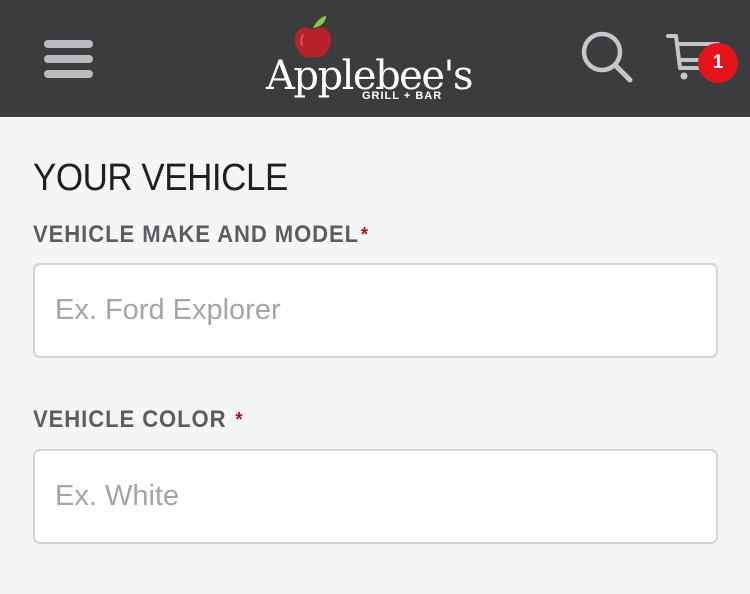 This screenshot has width=750, height=594. Describe the element at coordinates (402, 96) in the screenshot. I see `logo-tagline: GRILL + BAR` at that location.